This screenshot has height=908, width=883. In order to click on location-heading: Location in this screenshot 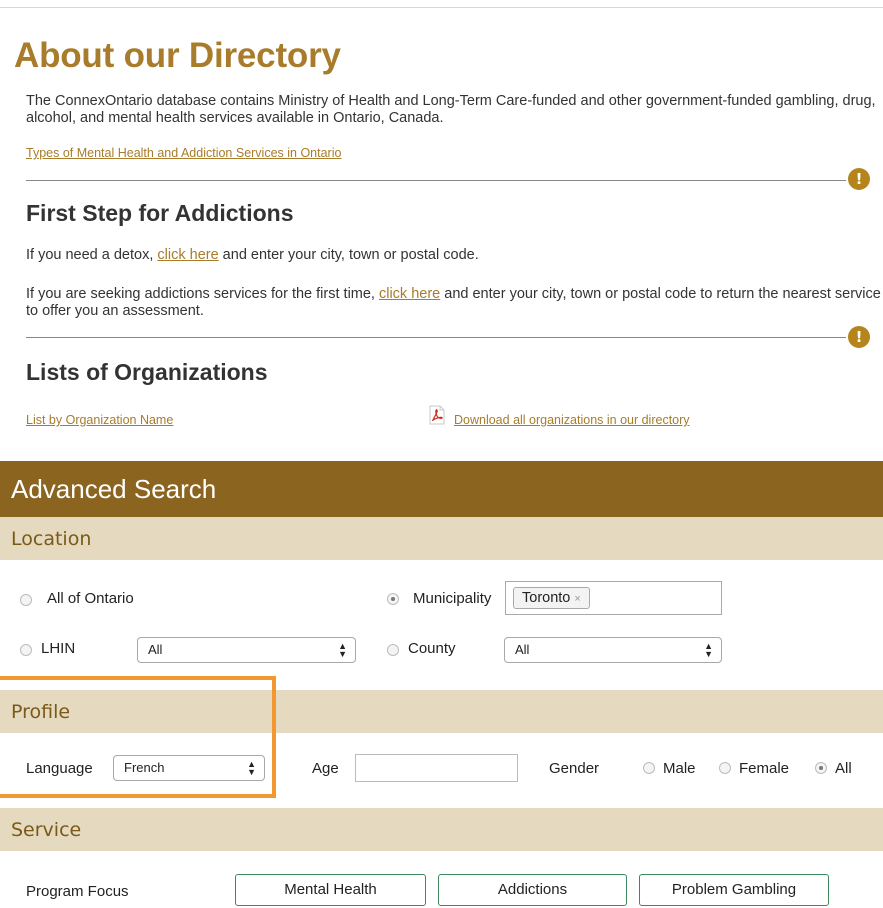, I will do `click(51, 539)`.